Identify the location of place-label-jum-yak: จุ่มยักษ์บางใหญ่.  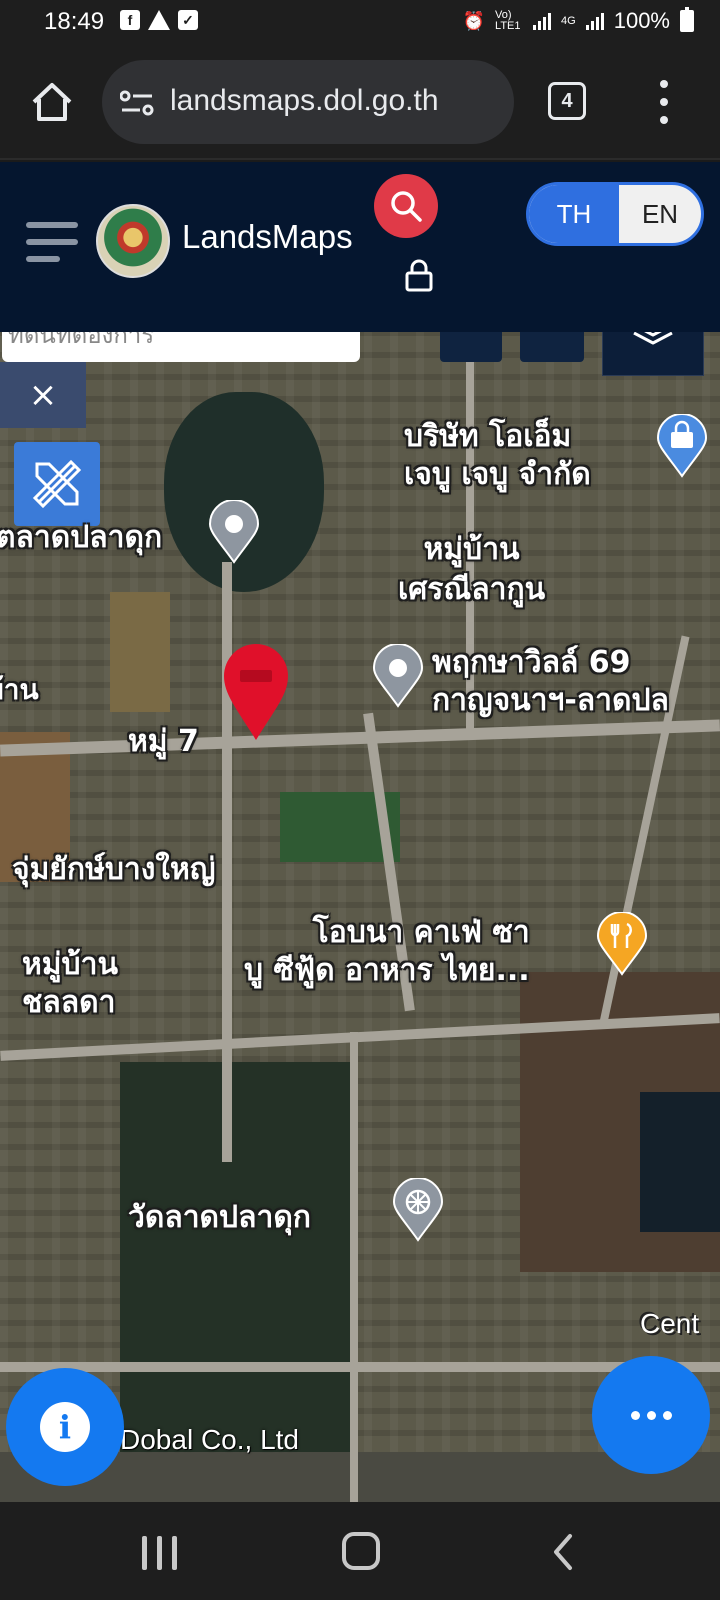
(114, 869).